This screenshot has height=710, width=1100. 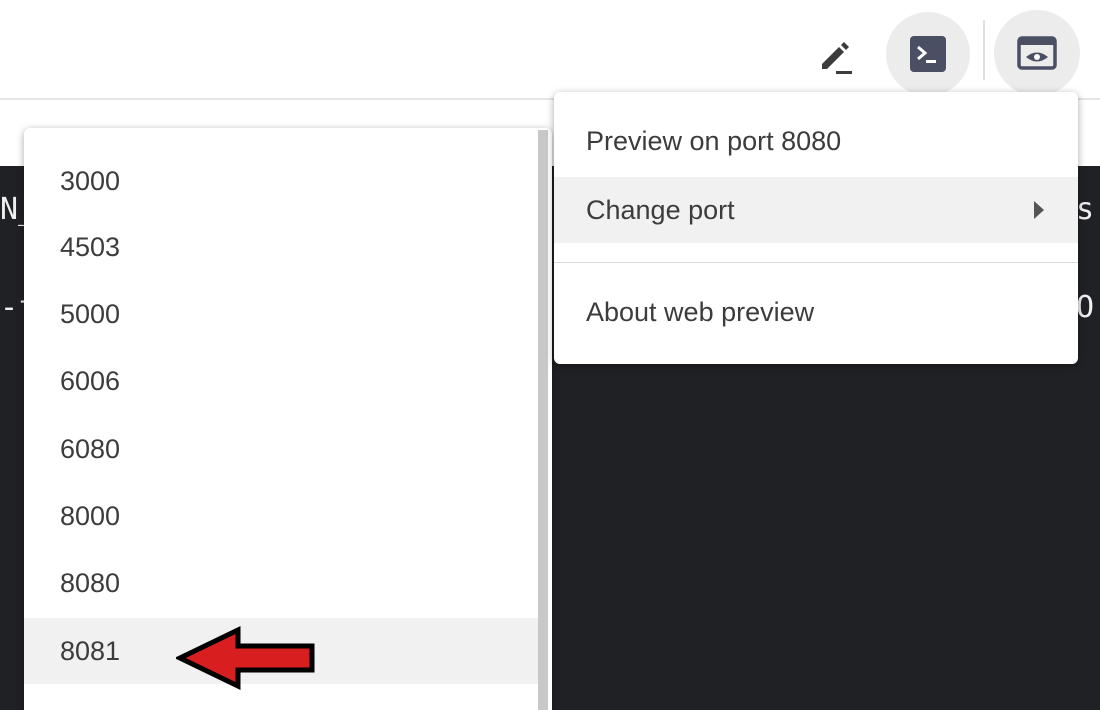 I want to click on edit-button, so click(x=836, y=54).